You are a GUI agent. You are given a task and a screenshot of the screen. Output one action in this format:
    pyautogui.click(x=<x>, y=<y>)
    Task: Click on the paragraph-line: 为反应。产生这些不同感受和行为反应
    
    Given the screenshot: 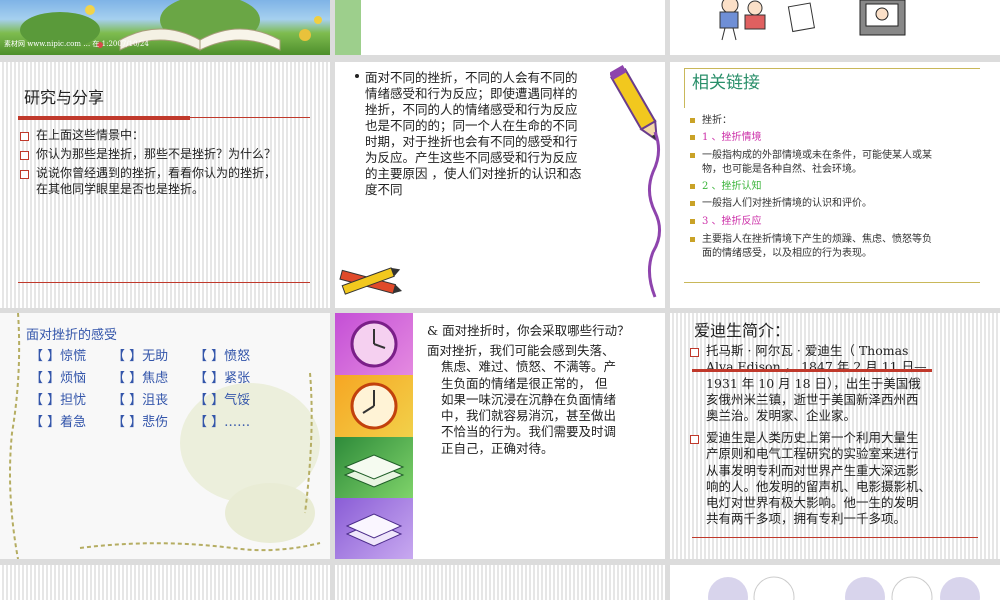 What is the action you would take?
    pyautogui.click(x=471, y=157)
    